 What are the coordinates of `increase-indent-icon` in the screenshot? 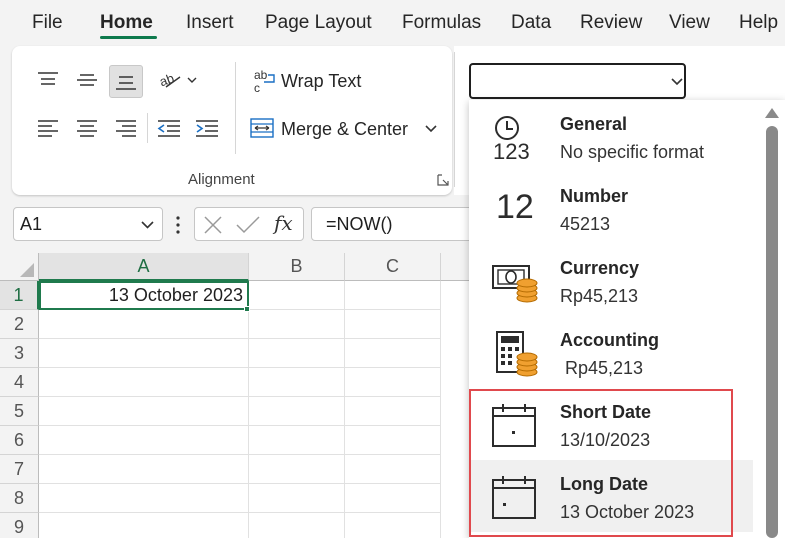 It's located at (207, 128).